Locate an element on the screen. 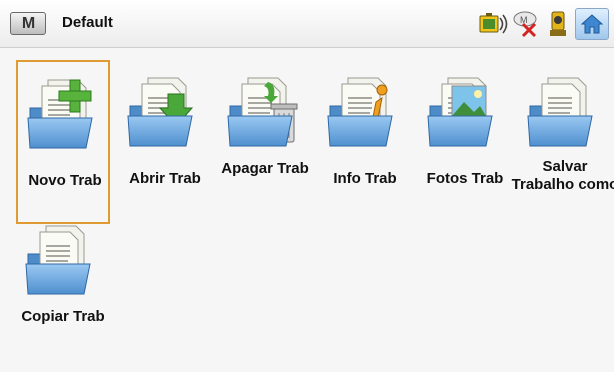 The width and height of the screenshot is (614, 372). tile-copiar-trab: Copiar Trab is located at coordinates (63, 290).